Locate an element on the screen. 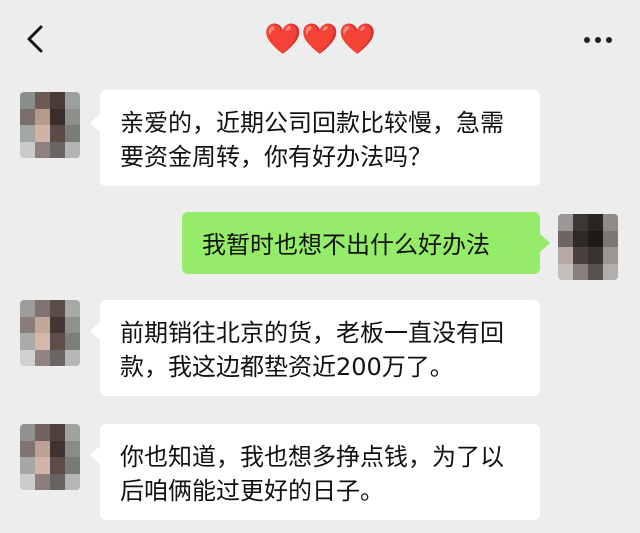 The width and height of the screenshot is (640, 533). chat-title: ❤️❤️❤️ is located at coordinates (320, 39).